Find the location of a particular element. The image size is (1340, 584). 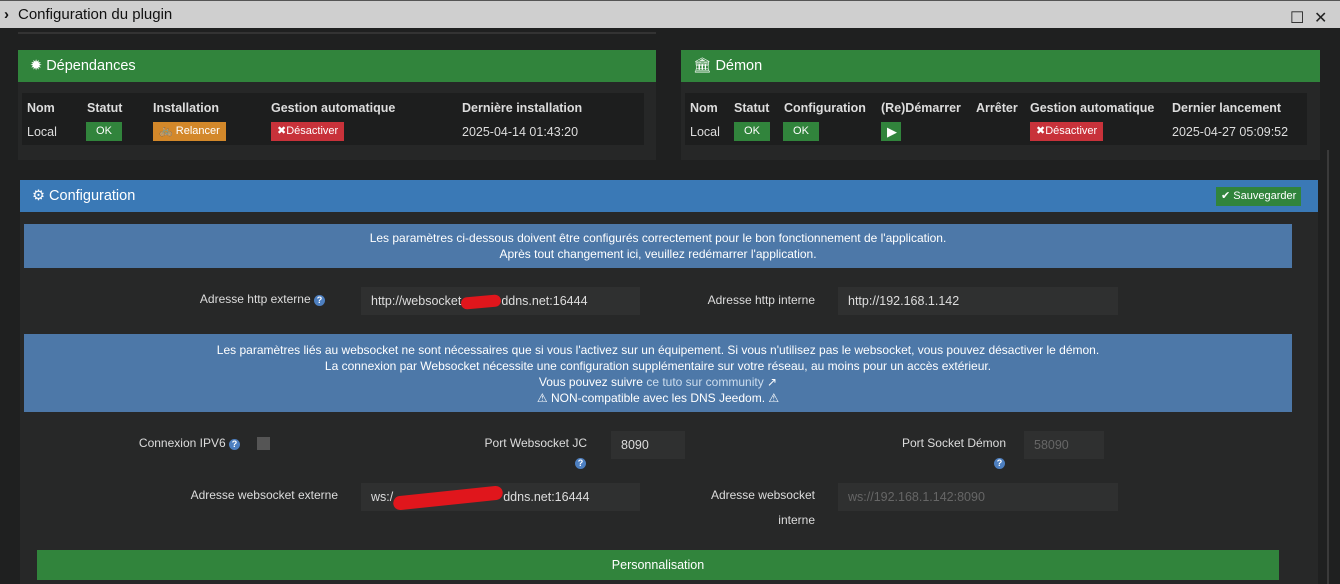

col-header: (Re)Démarrer is located at coordinates (921, 108).